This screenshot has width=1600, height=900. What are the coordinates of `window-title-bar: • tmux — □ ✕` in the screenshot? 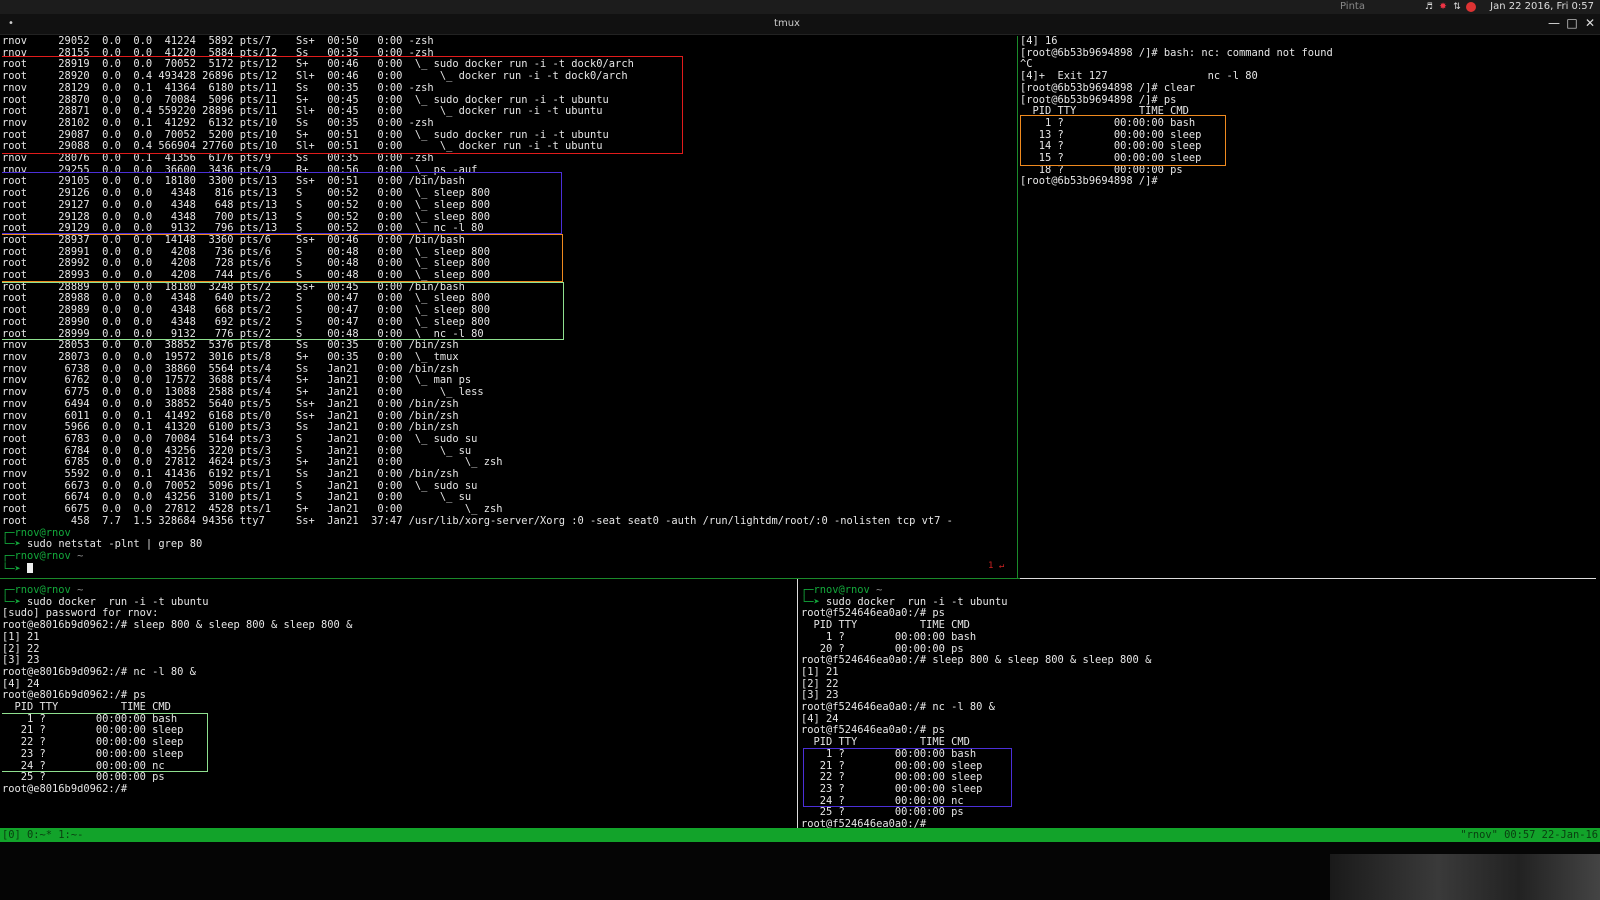 It's located at (800, 24).